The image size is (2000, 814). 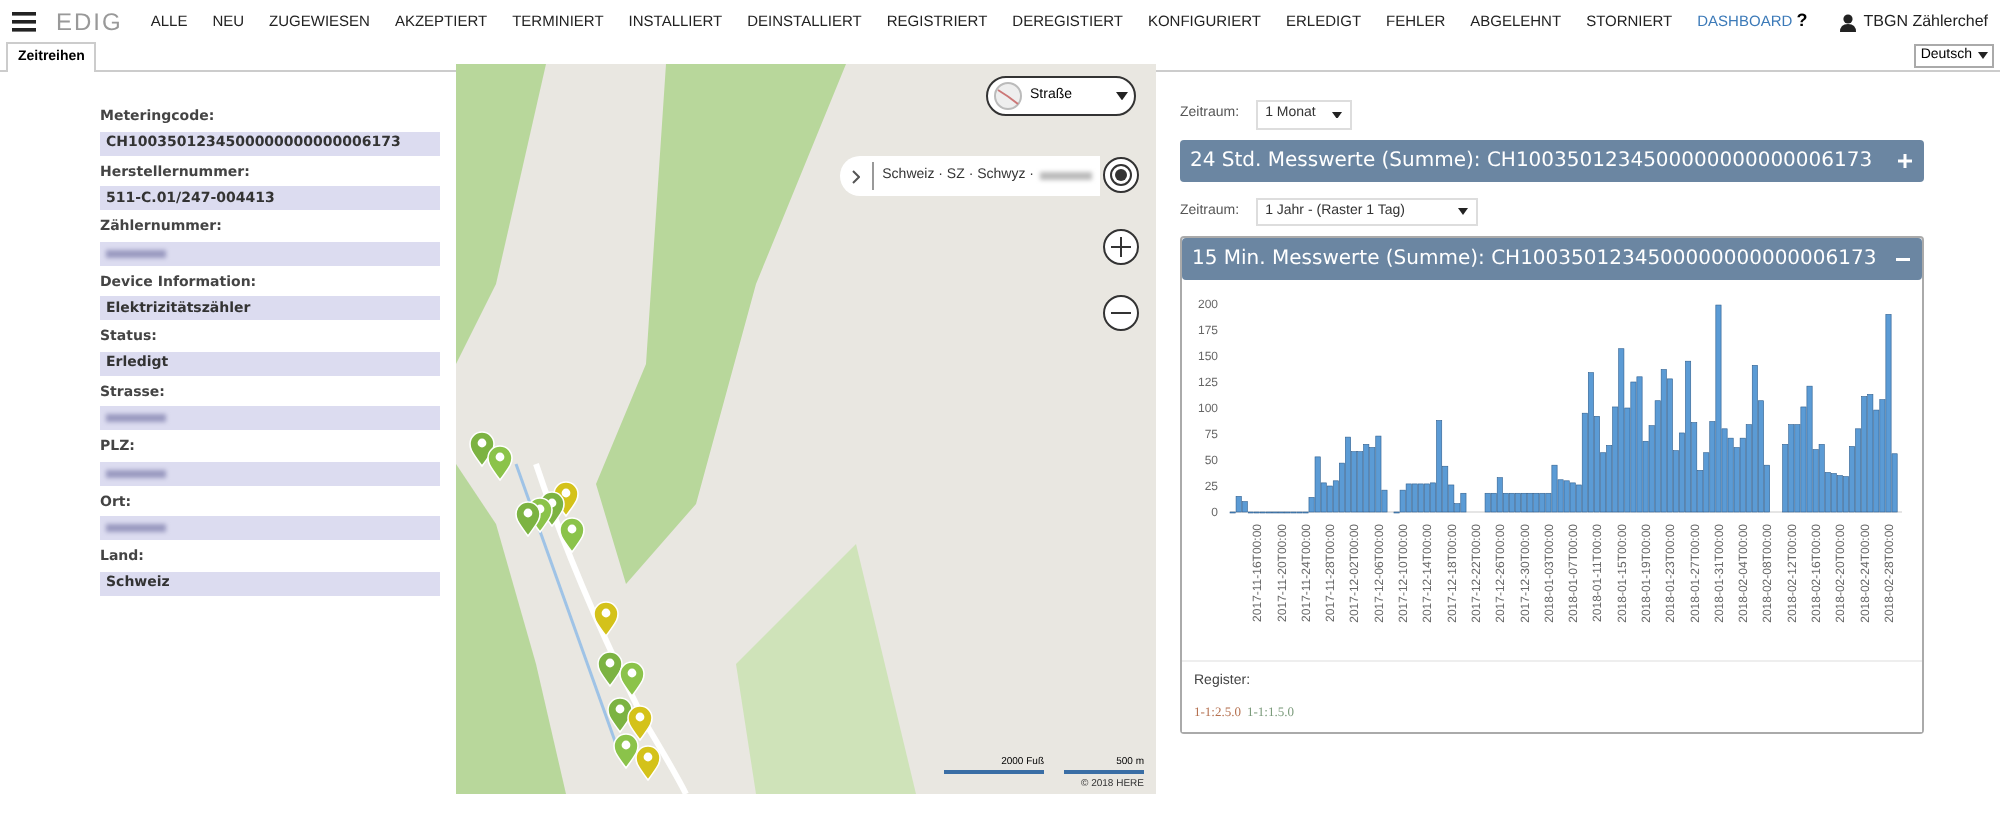 I want to click on chevron-icon, so click(x=856, y=176).